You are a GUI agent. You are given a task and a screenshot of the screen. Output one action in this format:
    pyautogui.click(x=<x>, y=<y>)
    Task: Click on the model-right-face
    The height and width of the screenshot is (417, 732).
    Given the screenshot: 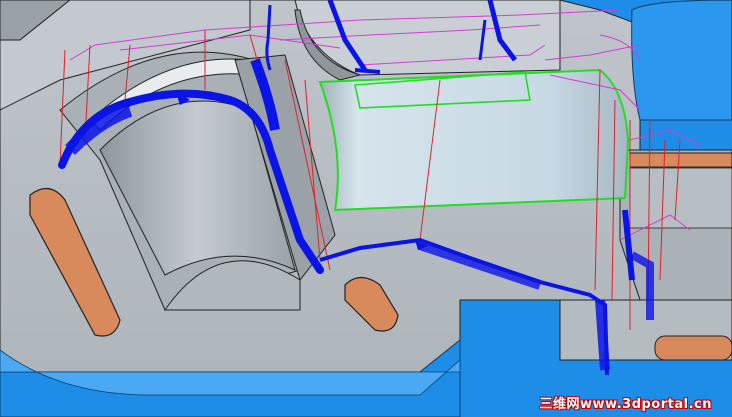 What is the action you would take?
    pyautogui.click(x=680, y=198)
    